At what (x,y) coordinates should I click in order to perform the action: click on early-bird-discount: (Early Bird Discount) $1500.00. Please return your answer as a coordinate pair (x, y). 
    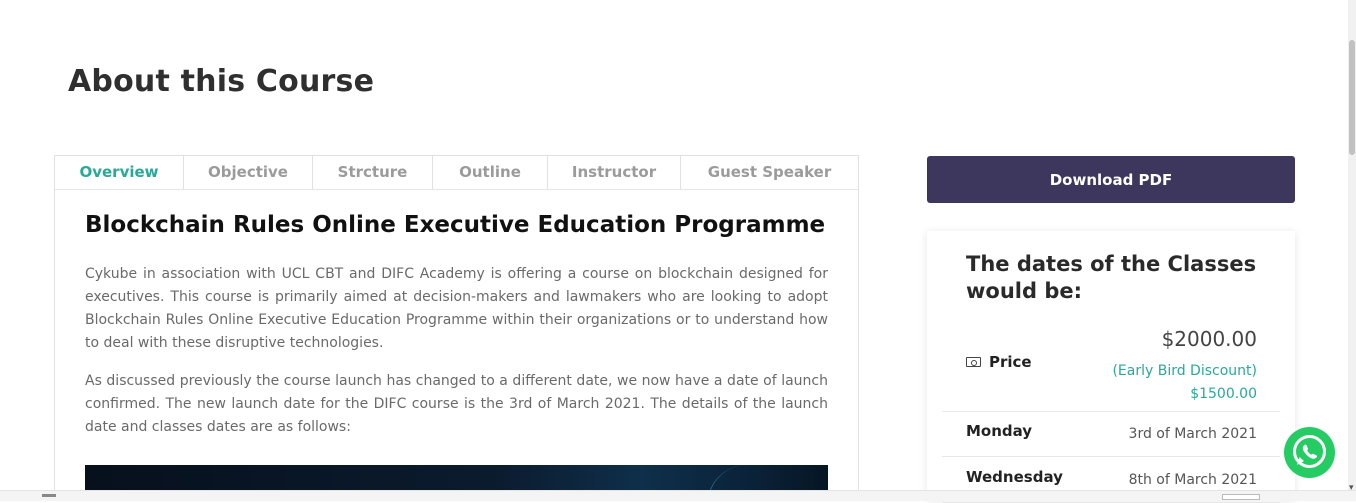
    Looking at the image, I should click on (1184, 382).